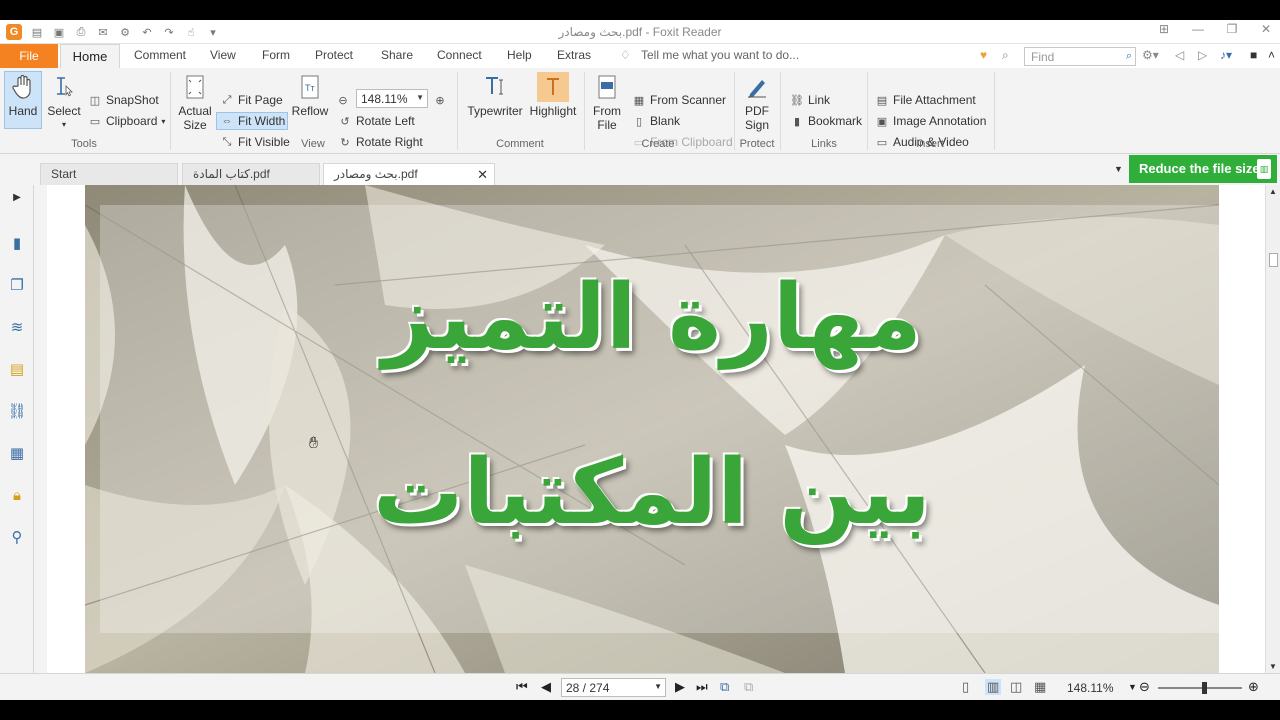 The height and width of the screenshot is (720, 1280). What do you see at coordinates (251, 174) in the screenshot?
I see `tab-kitab-almadda: كتاب المادة.pdf` at bounding box center [251, 174].